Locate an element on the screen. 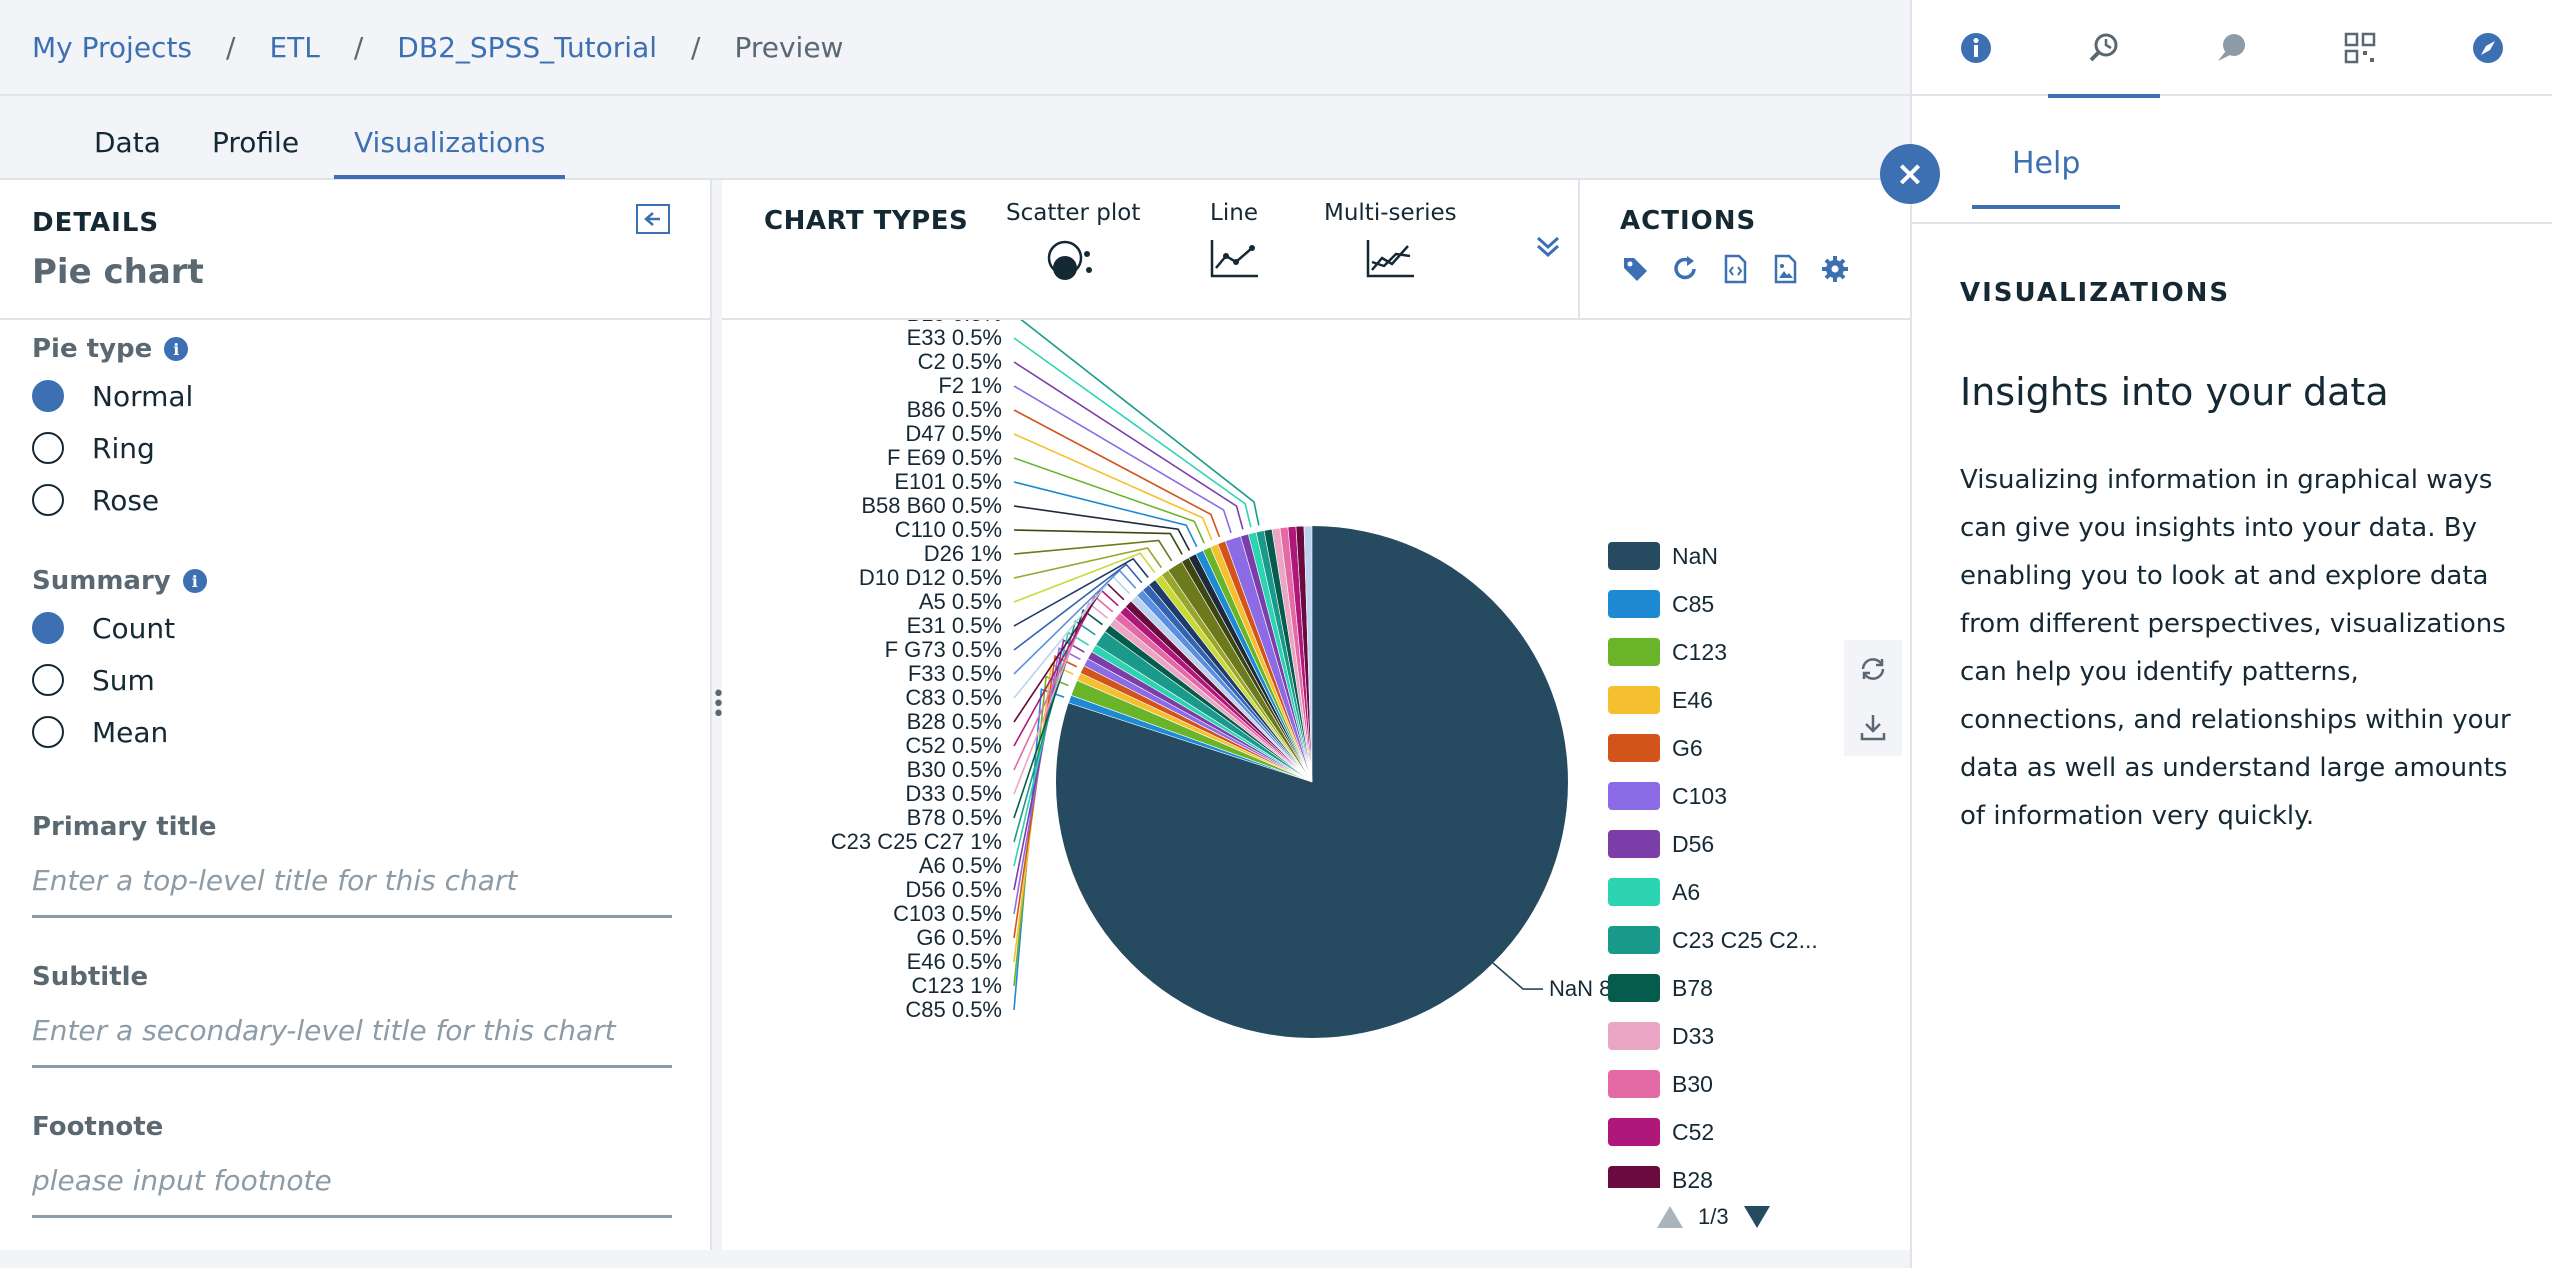 The height and width of the screenshot is (1268, 2552). slice-label: C110 0.5% is located at coordinates (948, 529).